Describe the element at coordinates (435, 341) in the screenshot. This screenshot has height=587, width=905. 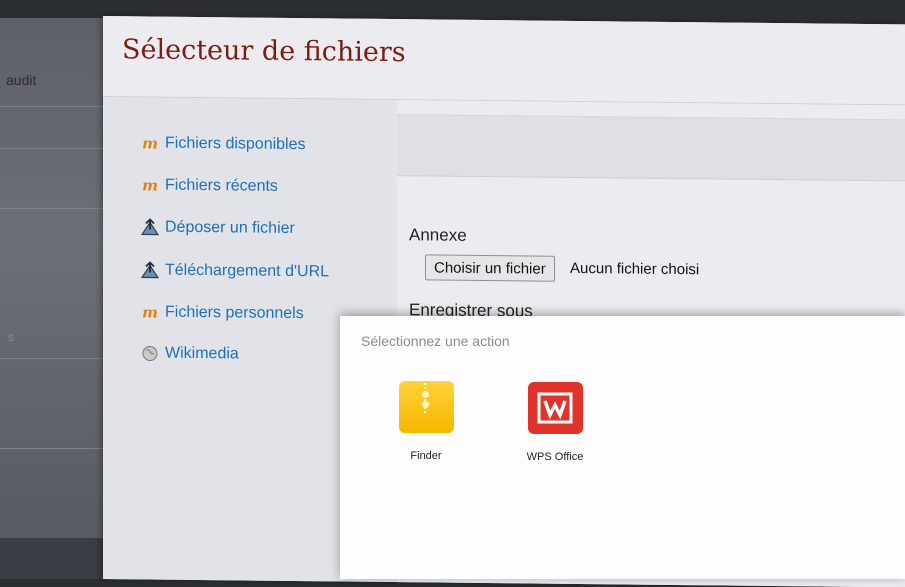
I see `chooser-title: Sélectionnez une action` at that location.